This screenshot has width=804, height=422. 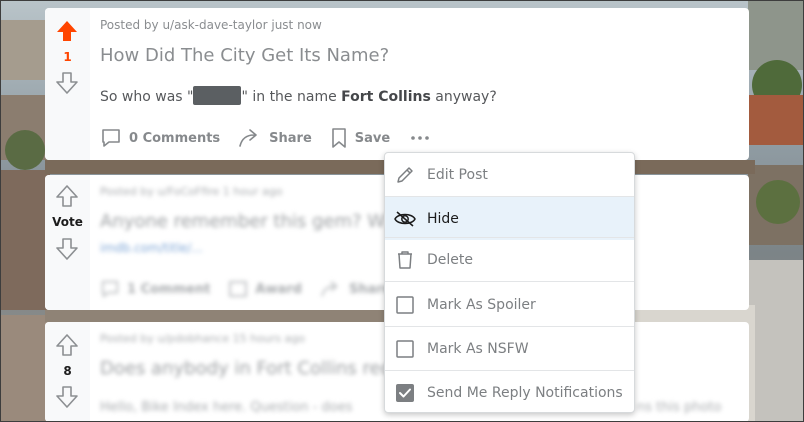 I want to click on award-button: Award, so click(x=265, y=289).